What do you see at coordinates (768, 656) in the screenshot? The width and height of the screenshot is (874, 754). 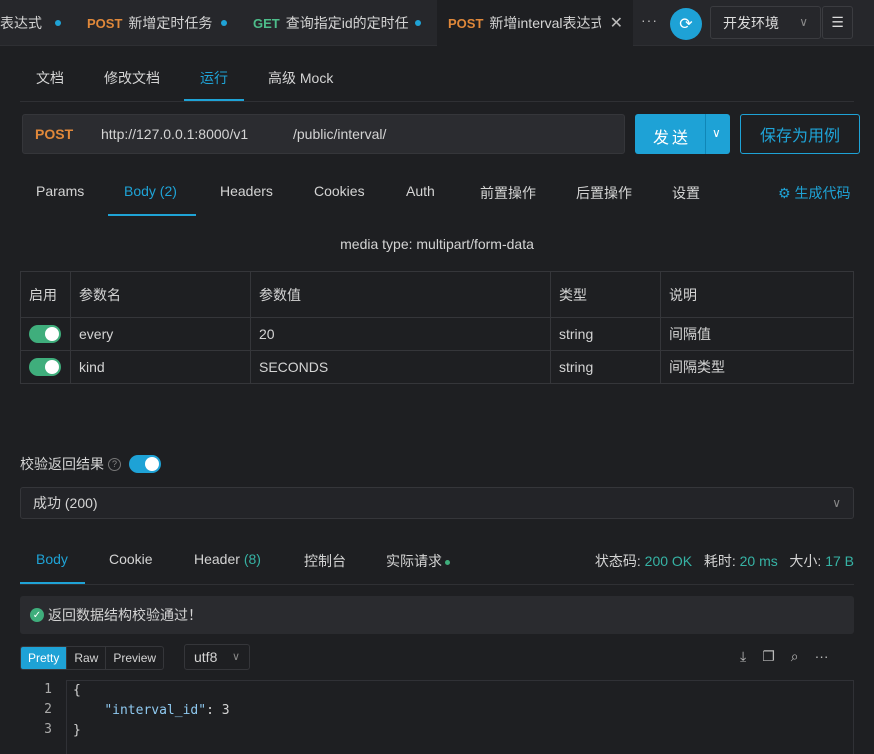 I see `copy-icon: ❐` at bounding box center [768, 656].